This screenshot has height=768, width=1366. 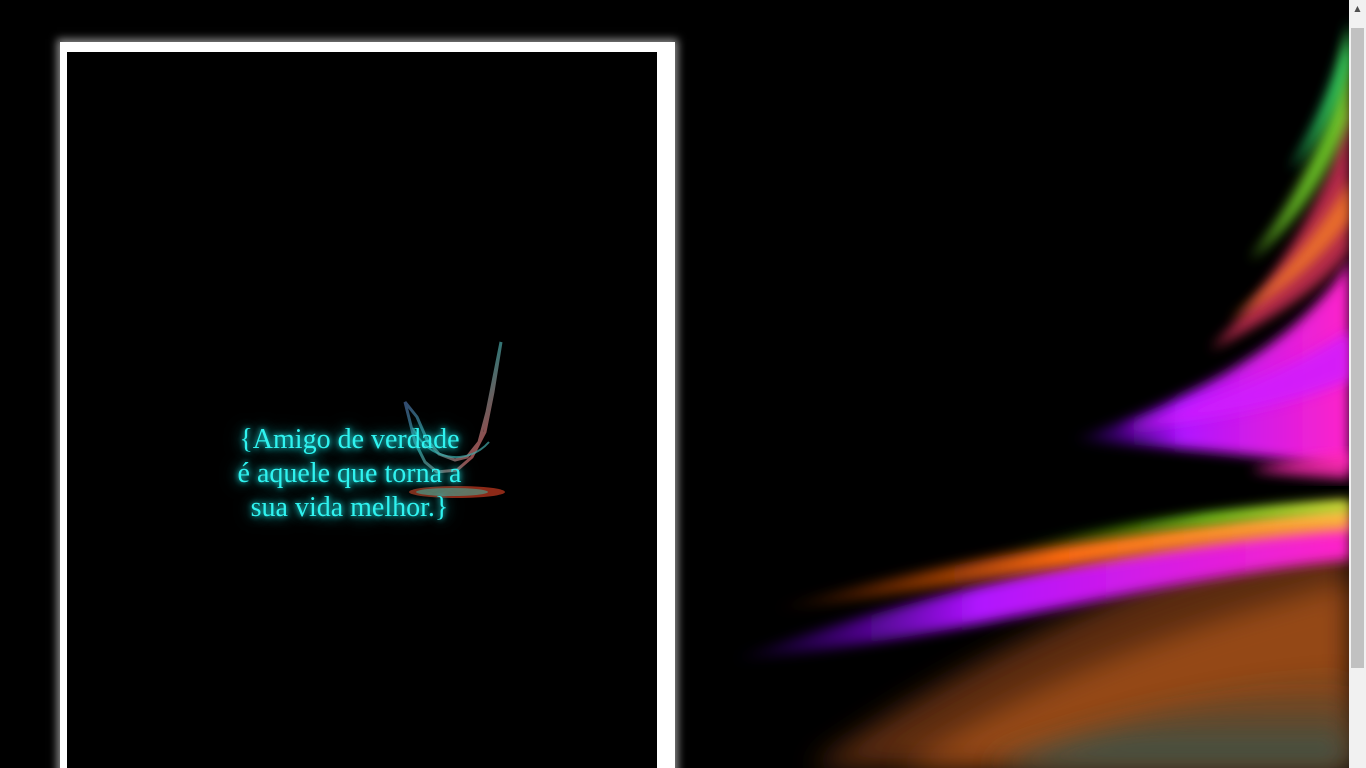 I want to click on triangle-up-icon: ▲, so click(x=1357, y=8).